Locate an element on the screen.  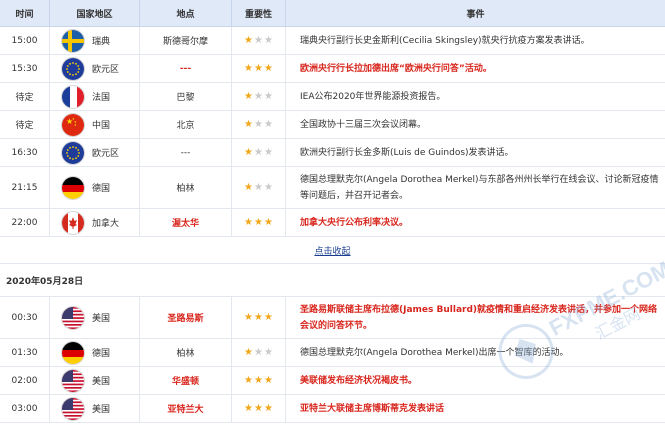
row-event: 全国政协十三届三次会议闭幕。 is located at coordinates (363, 124).